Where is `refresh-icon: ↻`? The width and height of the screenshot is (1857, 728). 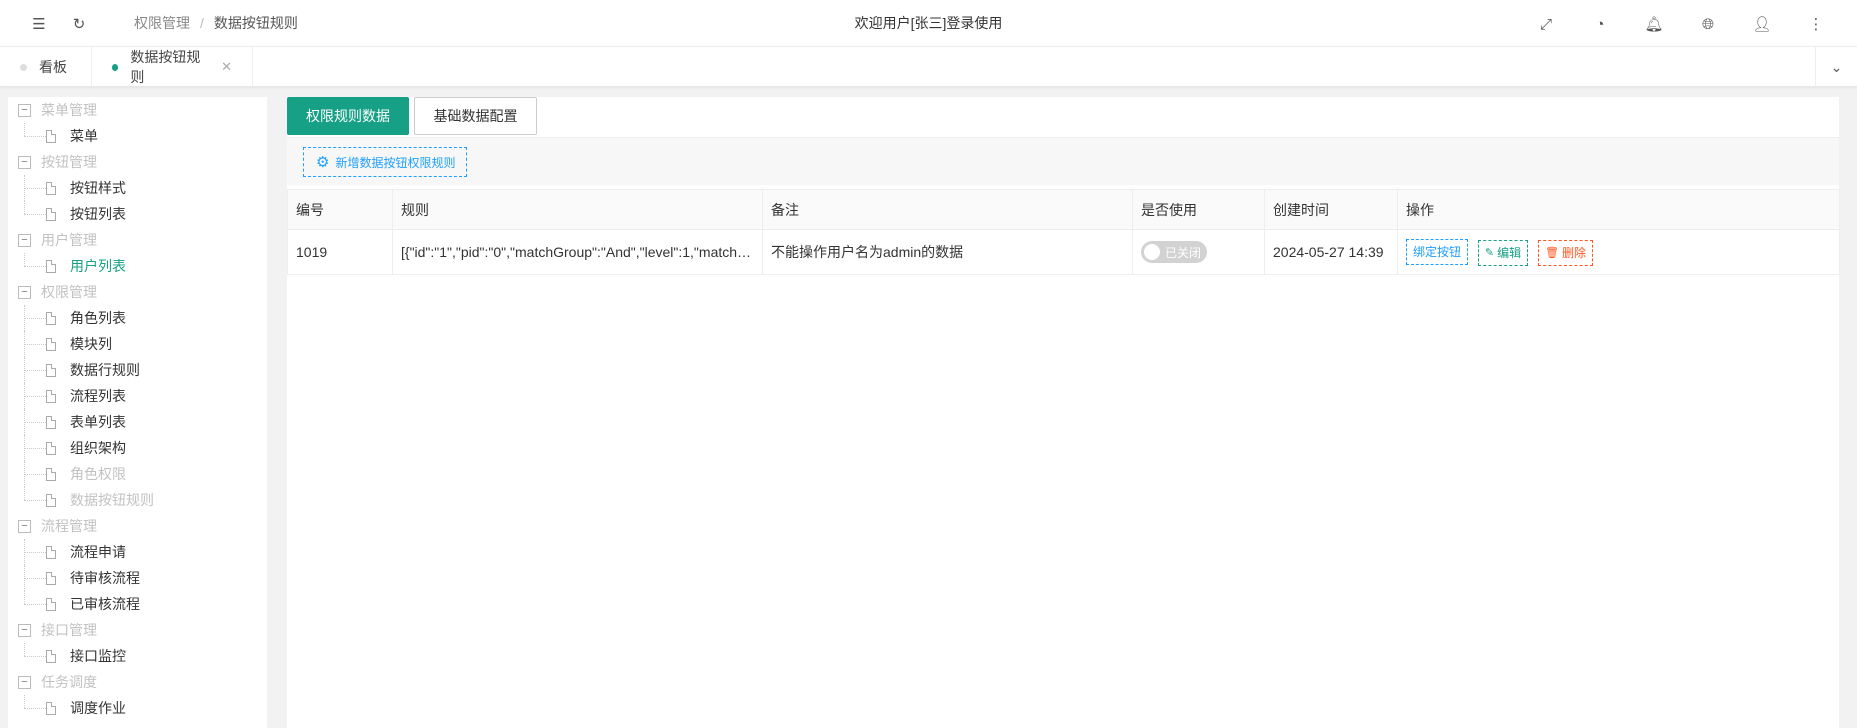 refresh-icon: ↻ is located at coordinates (79, 24).